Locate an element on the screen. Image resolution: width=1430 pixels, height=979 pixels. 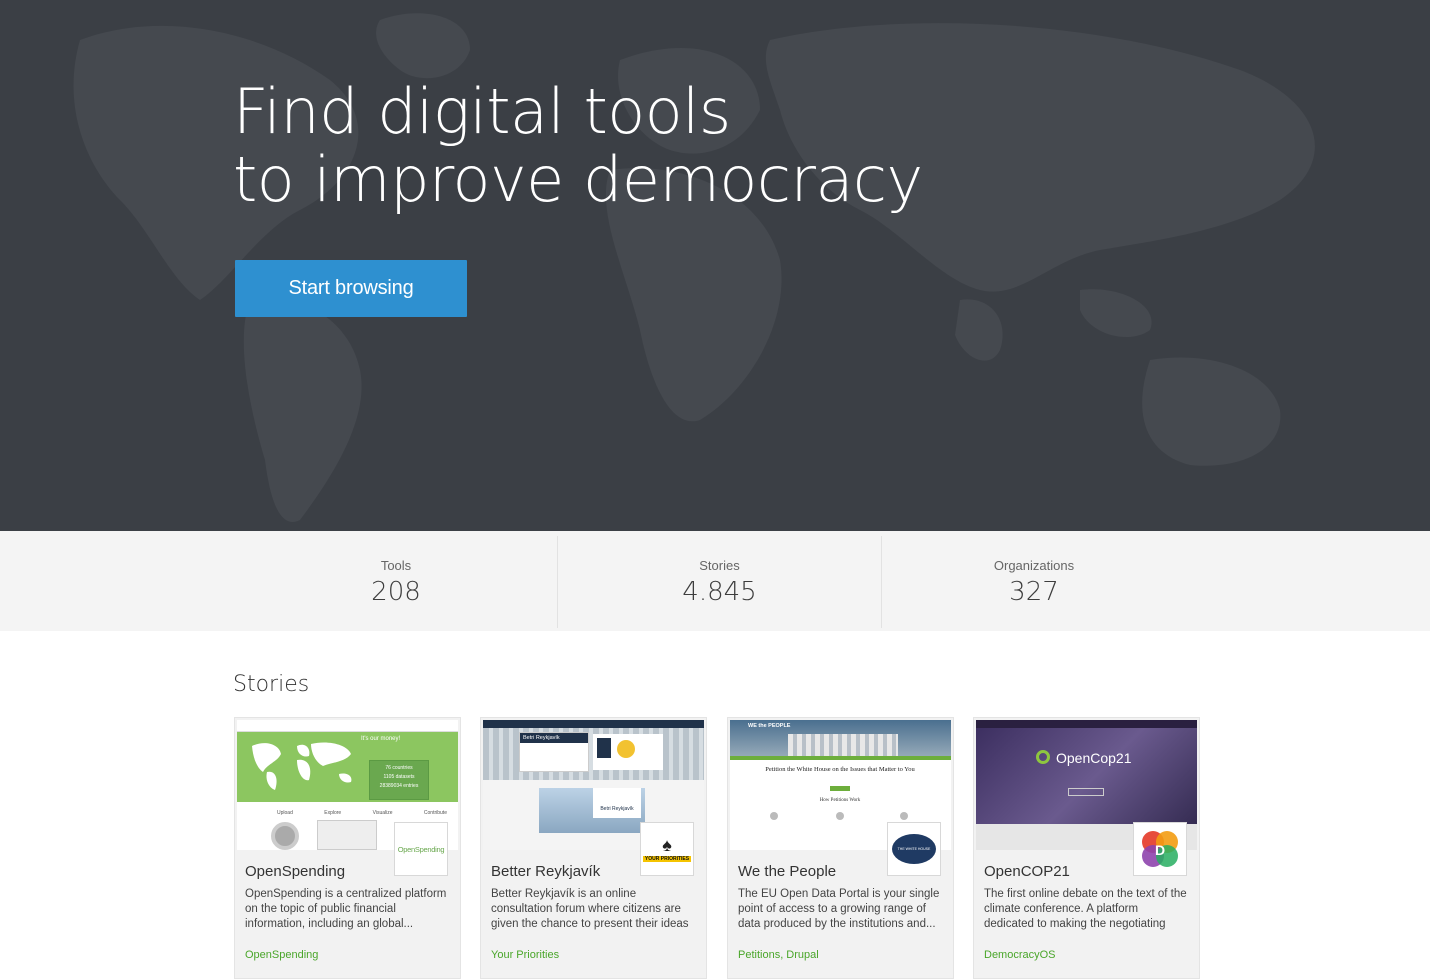
democracyos-logo: D is located at coordinates (1160, 849).